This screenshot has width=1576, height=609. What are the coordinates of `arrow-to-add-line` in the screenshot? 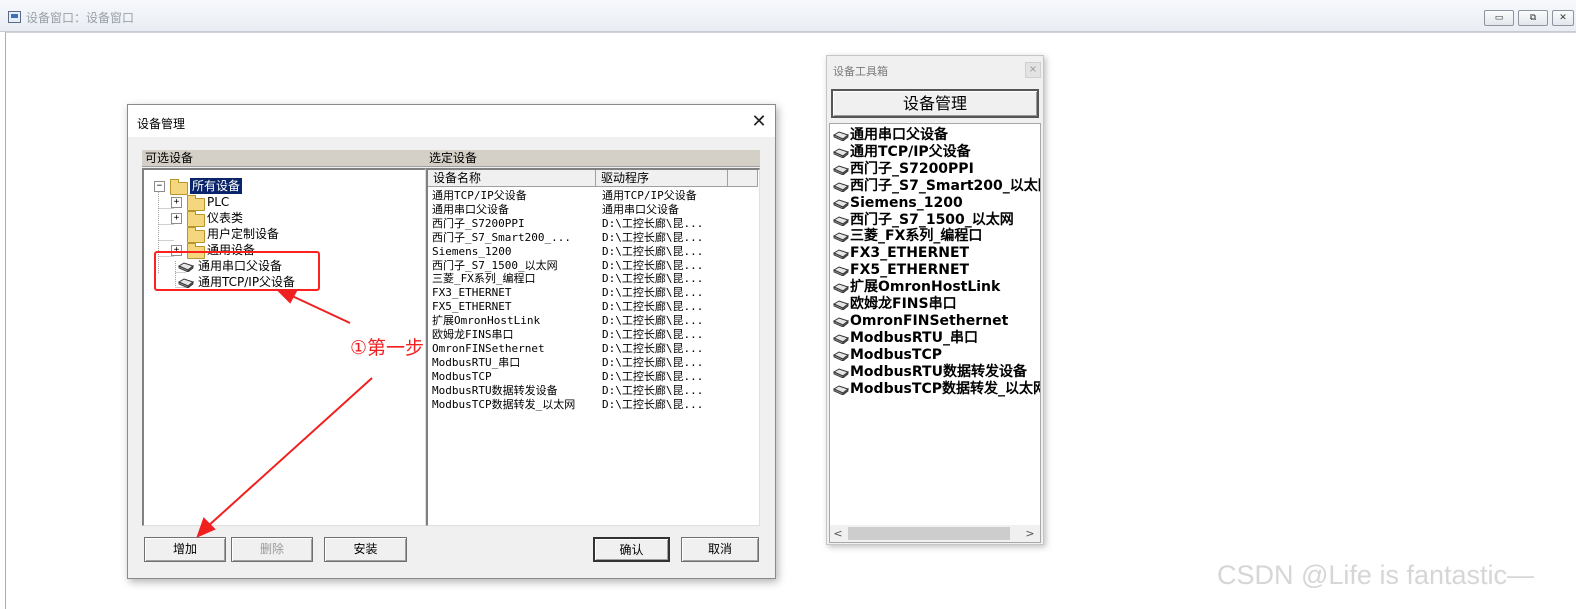 It's located at (289, 452).